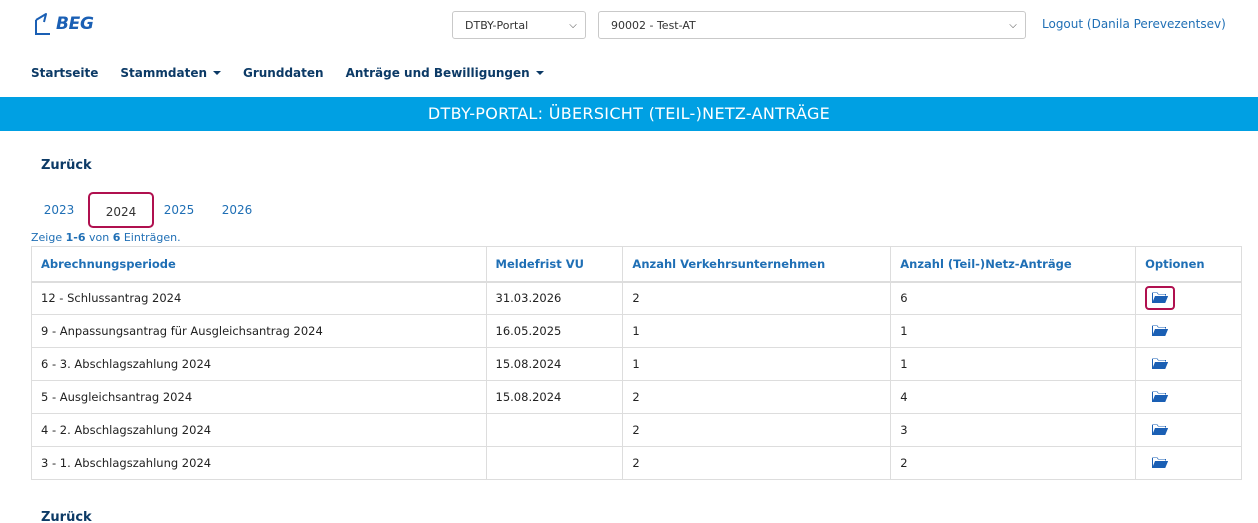 This screenshot has width=1258, height=523. What do you see at coordinates (554, 264) in the screenshot?
I see `column-header-deadline: Meldefrist VU` at bounding box center [554, 264].